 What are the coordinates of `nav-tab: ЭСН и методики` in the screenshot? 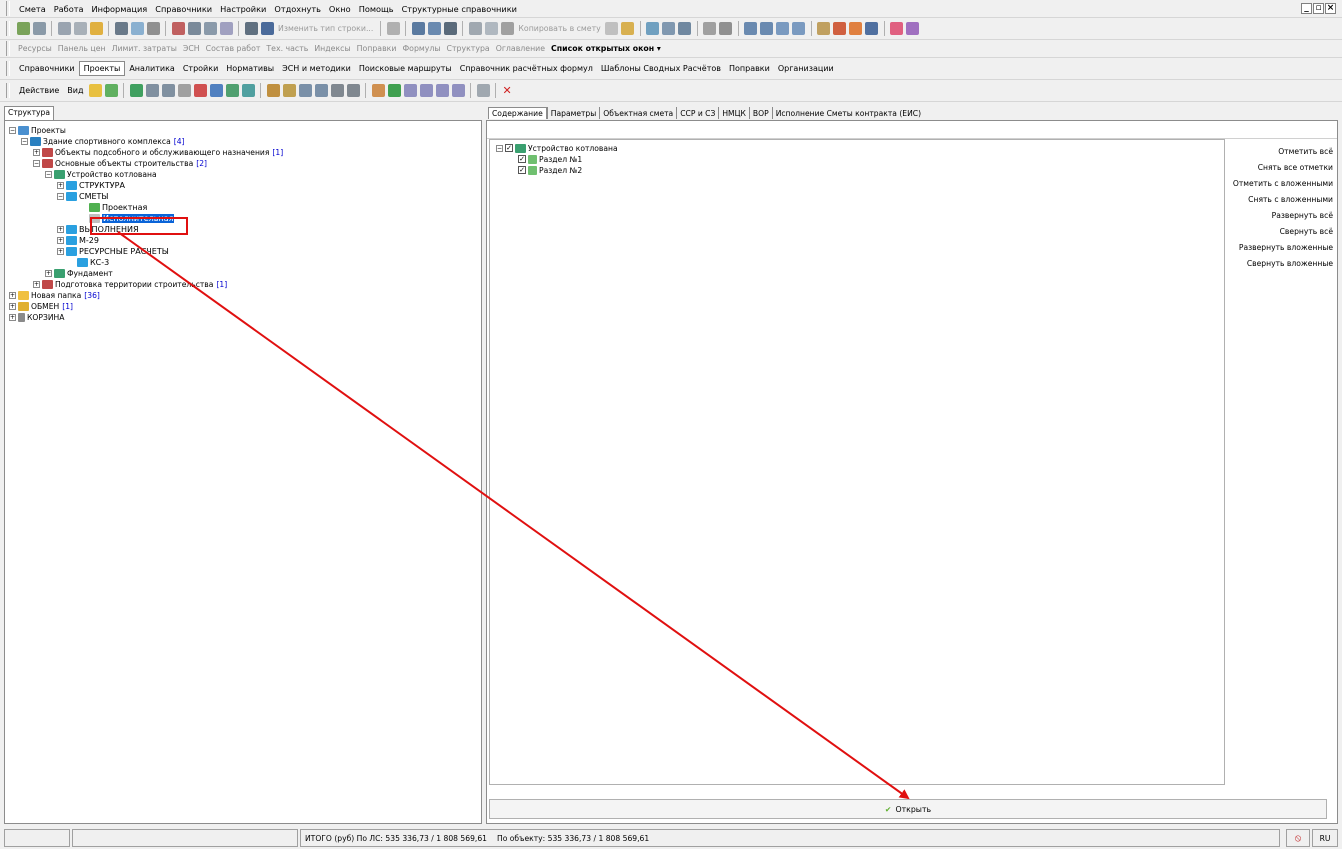 It's located at (316, 68).